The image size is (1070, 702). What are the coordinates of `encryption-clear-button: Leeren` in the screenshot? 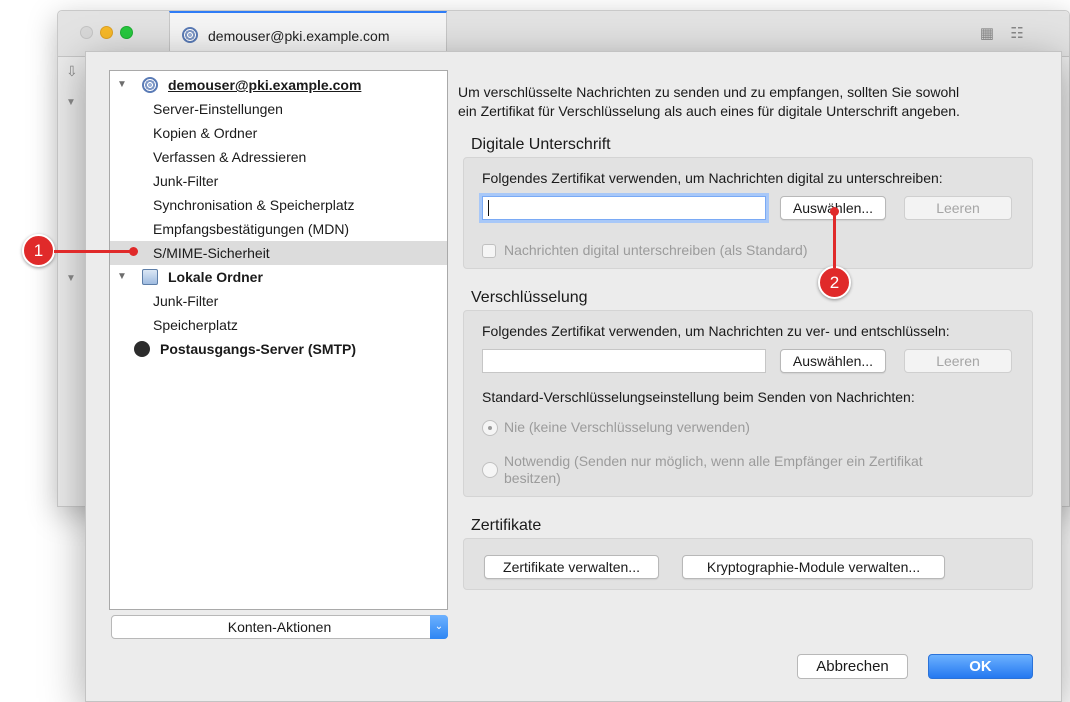 It's located at (958, 361).